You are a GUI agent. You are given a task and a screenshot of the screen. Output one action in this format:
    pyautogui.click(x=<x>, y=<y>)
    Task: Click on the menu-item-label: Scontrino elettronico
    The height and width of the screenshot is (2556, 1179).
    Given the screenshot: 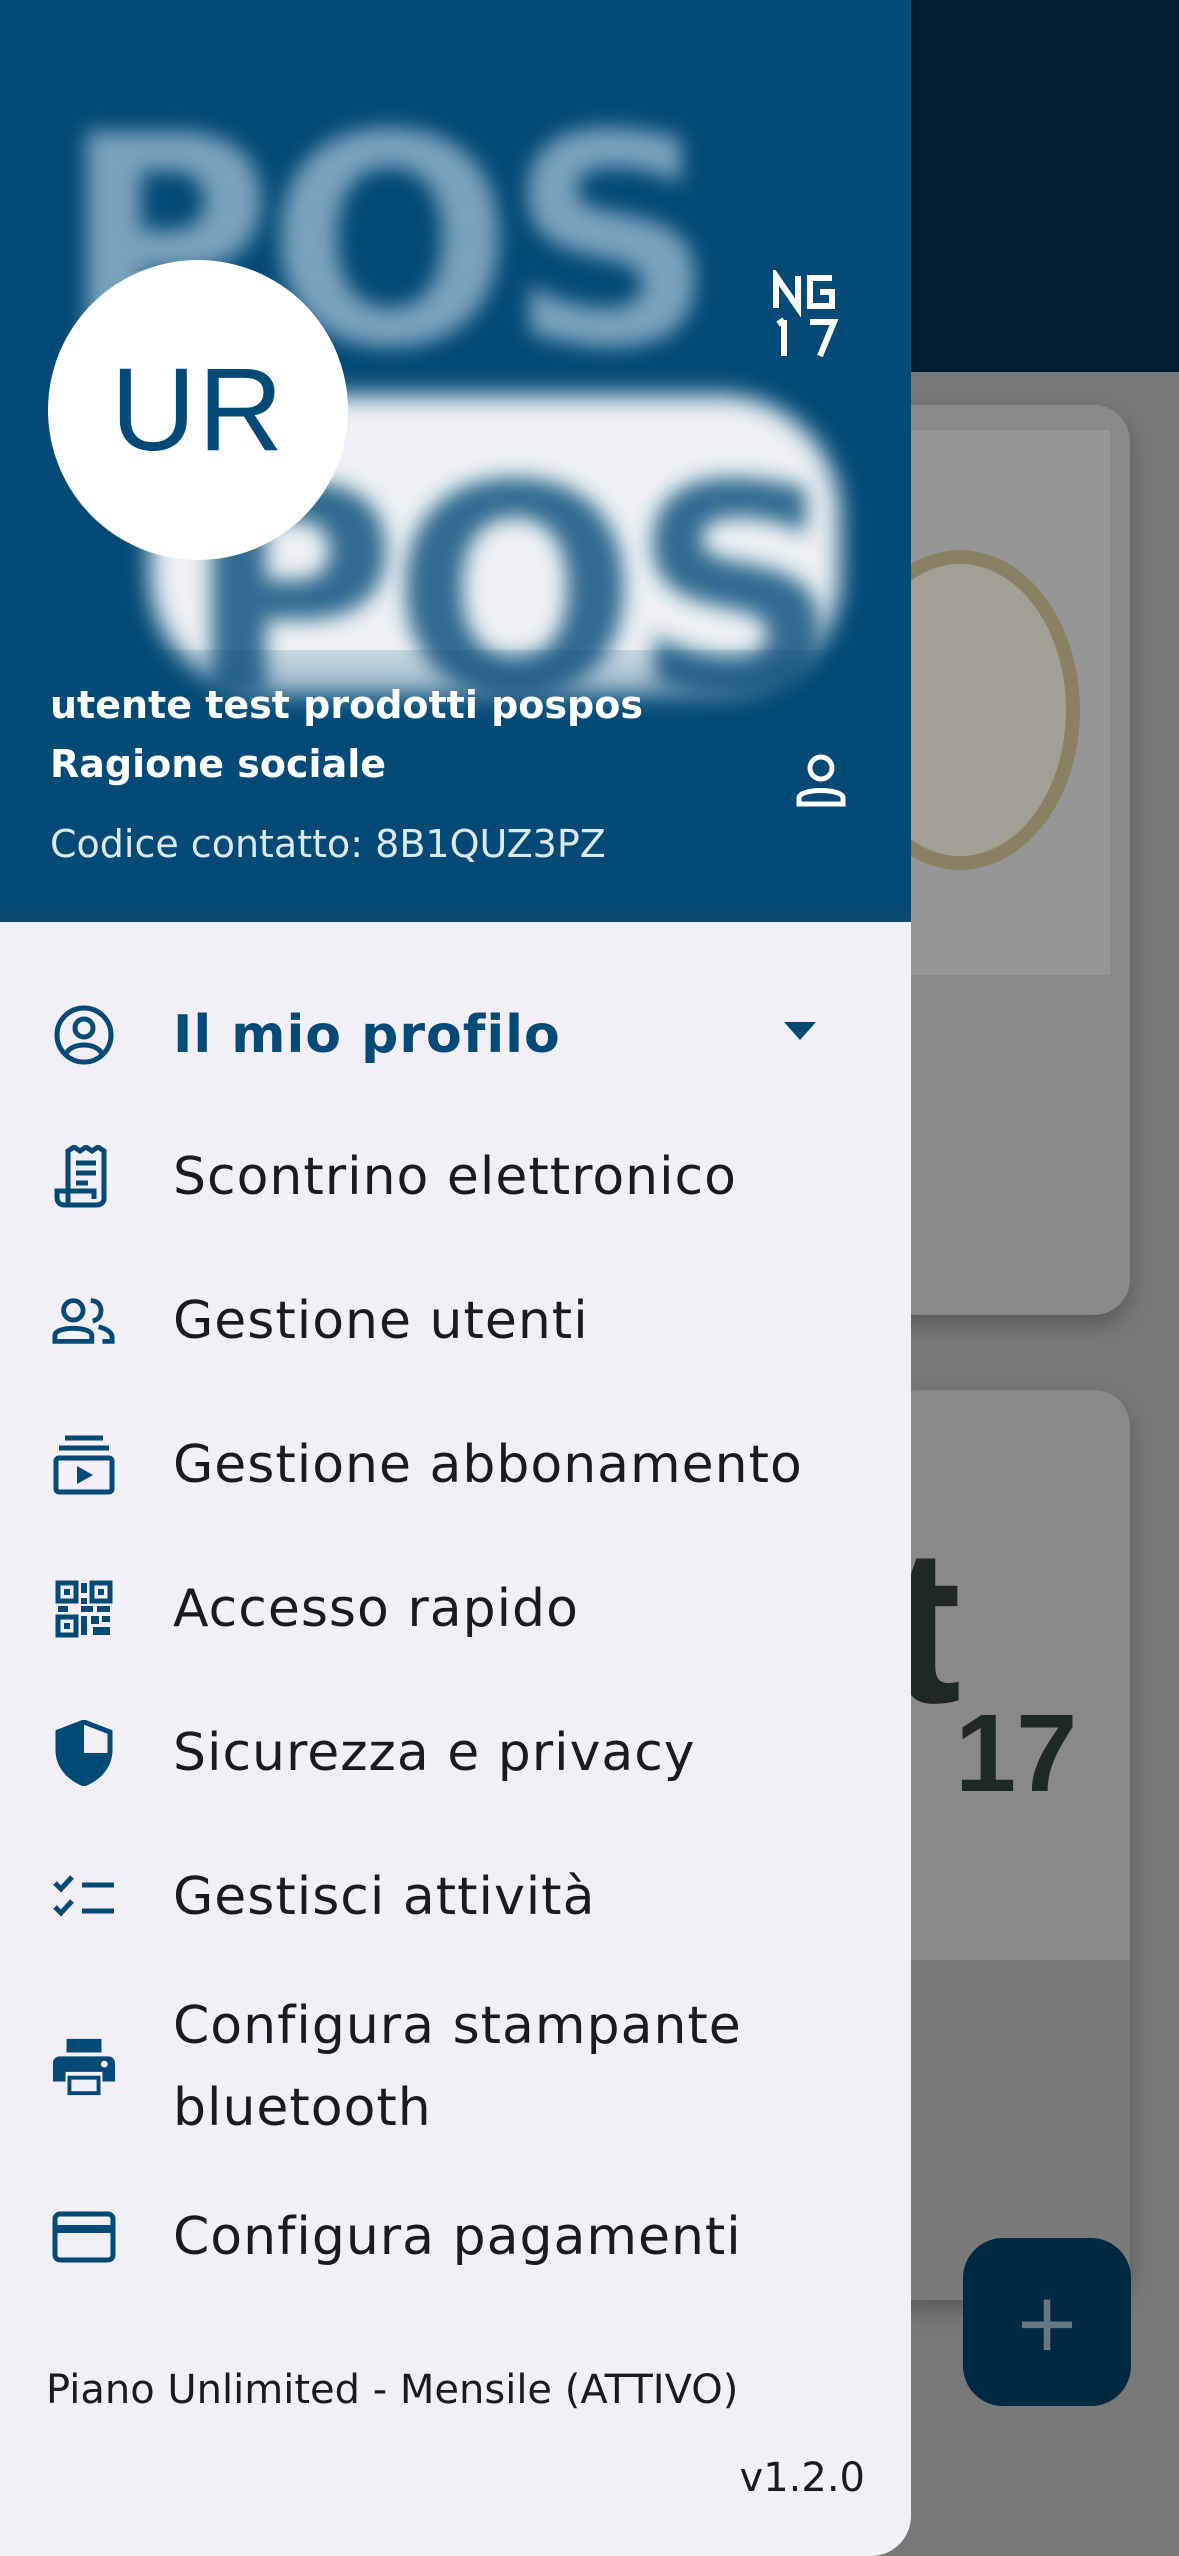 What is the action you would take?
    pyautogui.click(x=455, y=1177)
    